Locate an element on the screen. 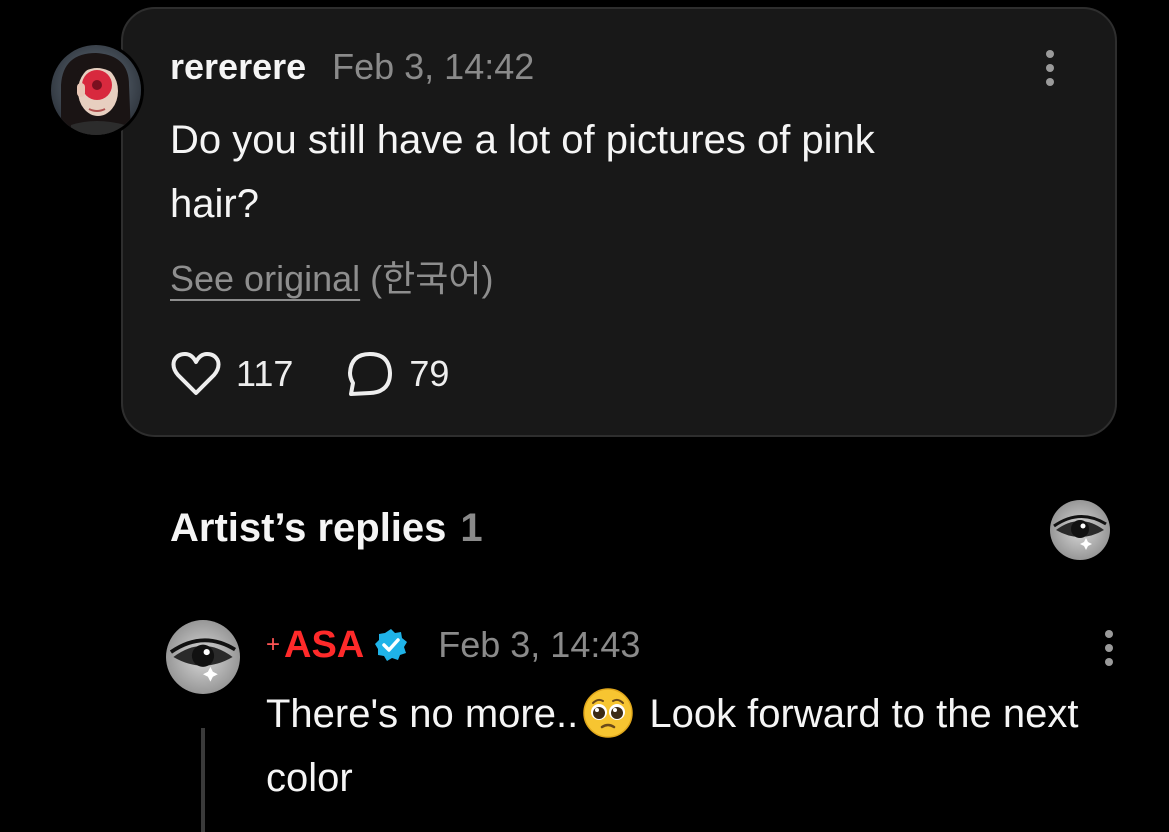 This screenshot has width=1169, height=832. see-original-row: See original (한국어) is located at coordinates (331, 276).